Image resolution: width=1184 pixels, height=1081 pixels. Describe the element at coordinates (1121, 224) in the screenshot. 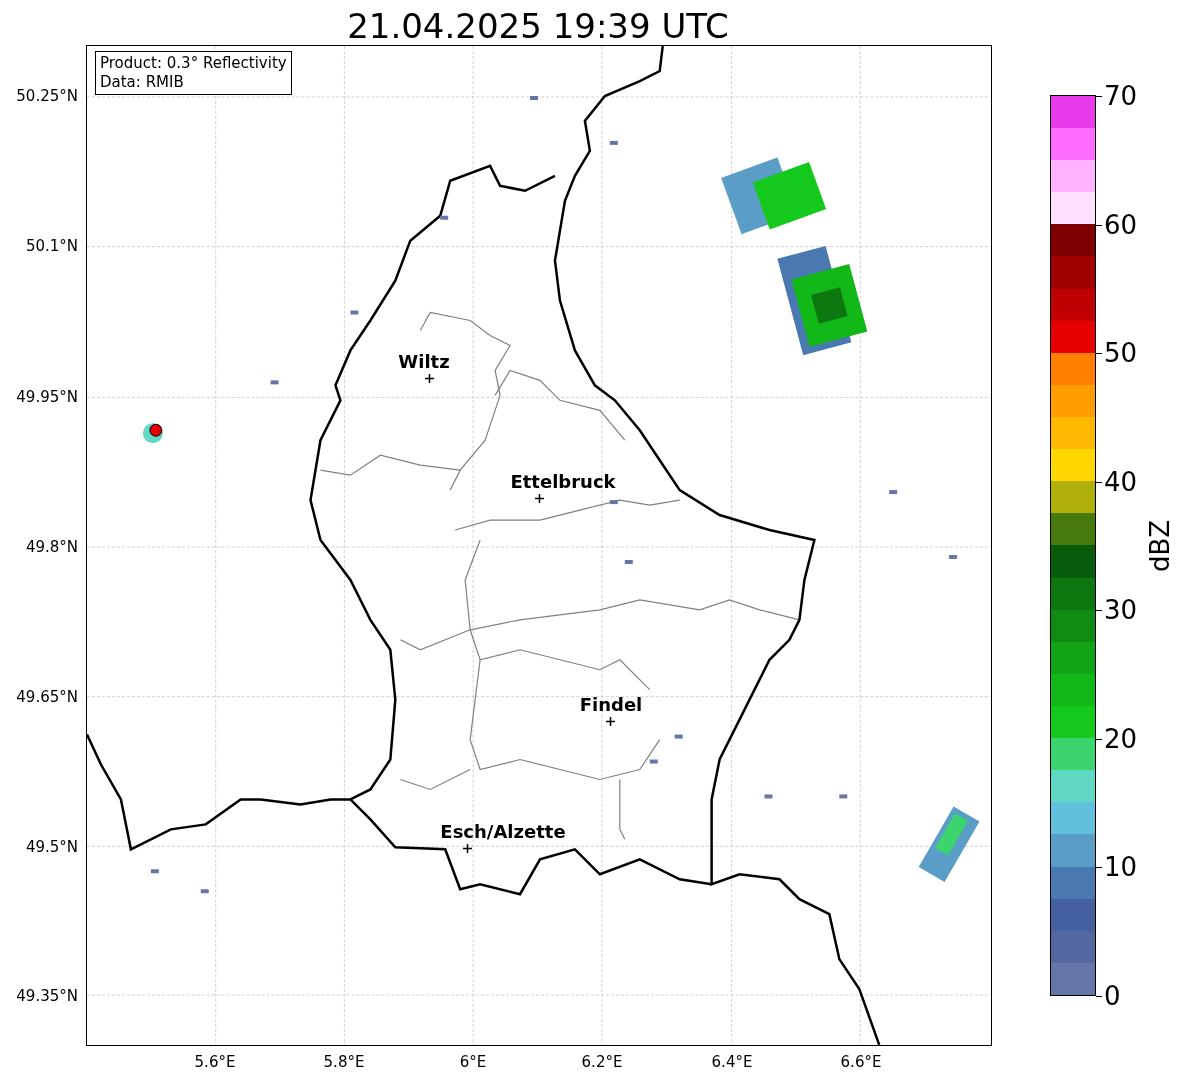

I see `tick-label: 60` at that location.